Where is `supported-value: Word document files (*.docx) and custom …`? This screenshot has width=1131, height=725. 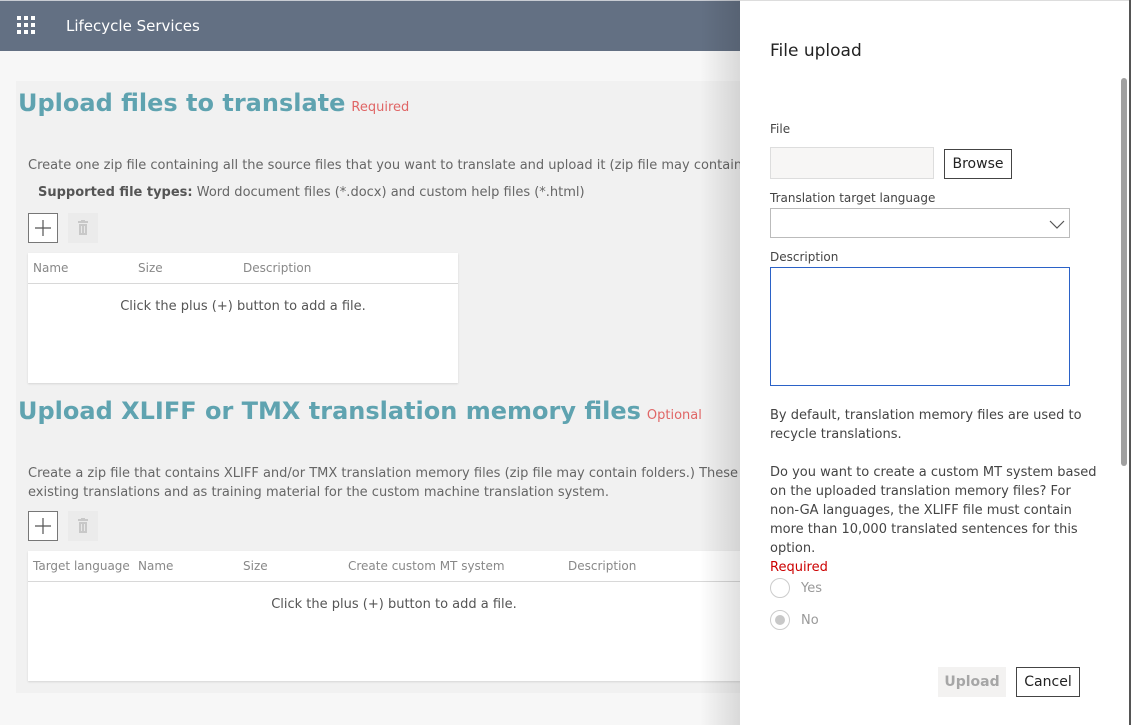
supported-value: Word document files (*.docx) and custom … is located at coordinates (390, 192).